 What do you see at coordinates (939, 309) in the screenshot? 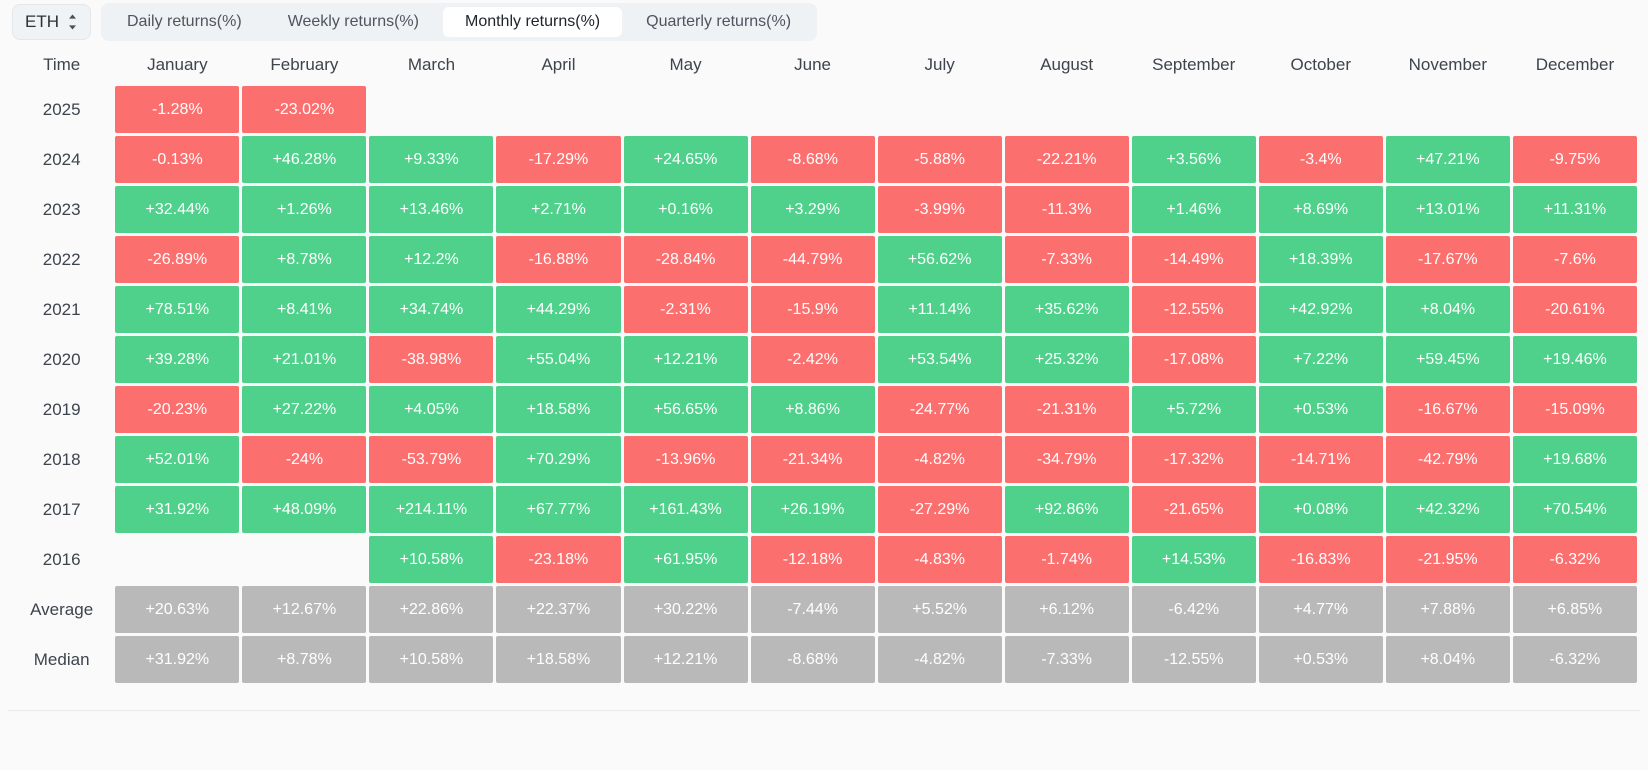
I see `return-cell: +11.14%` at bounding box center [939, 309].